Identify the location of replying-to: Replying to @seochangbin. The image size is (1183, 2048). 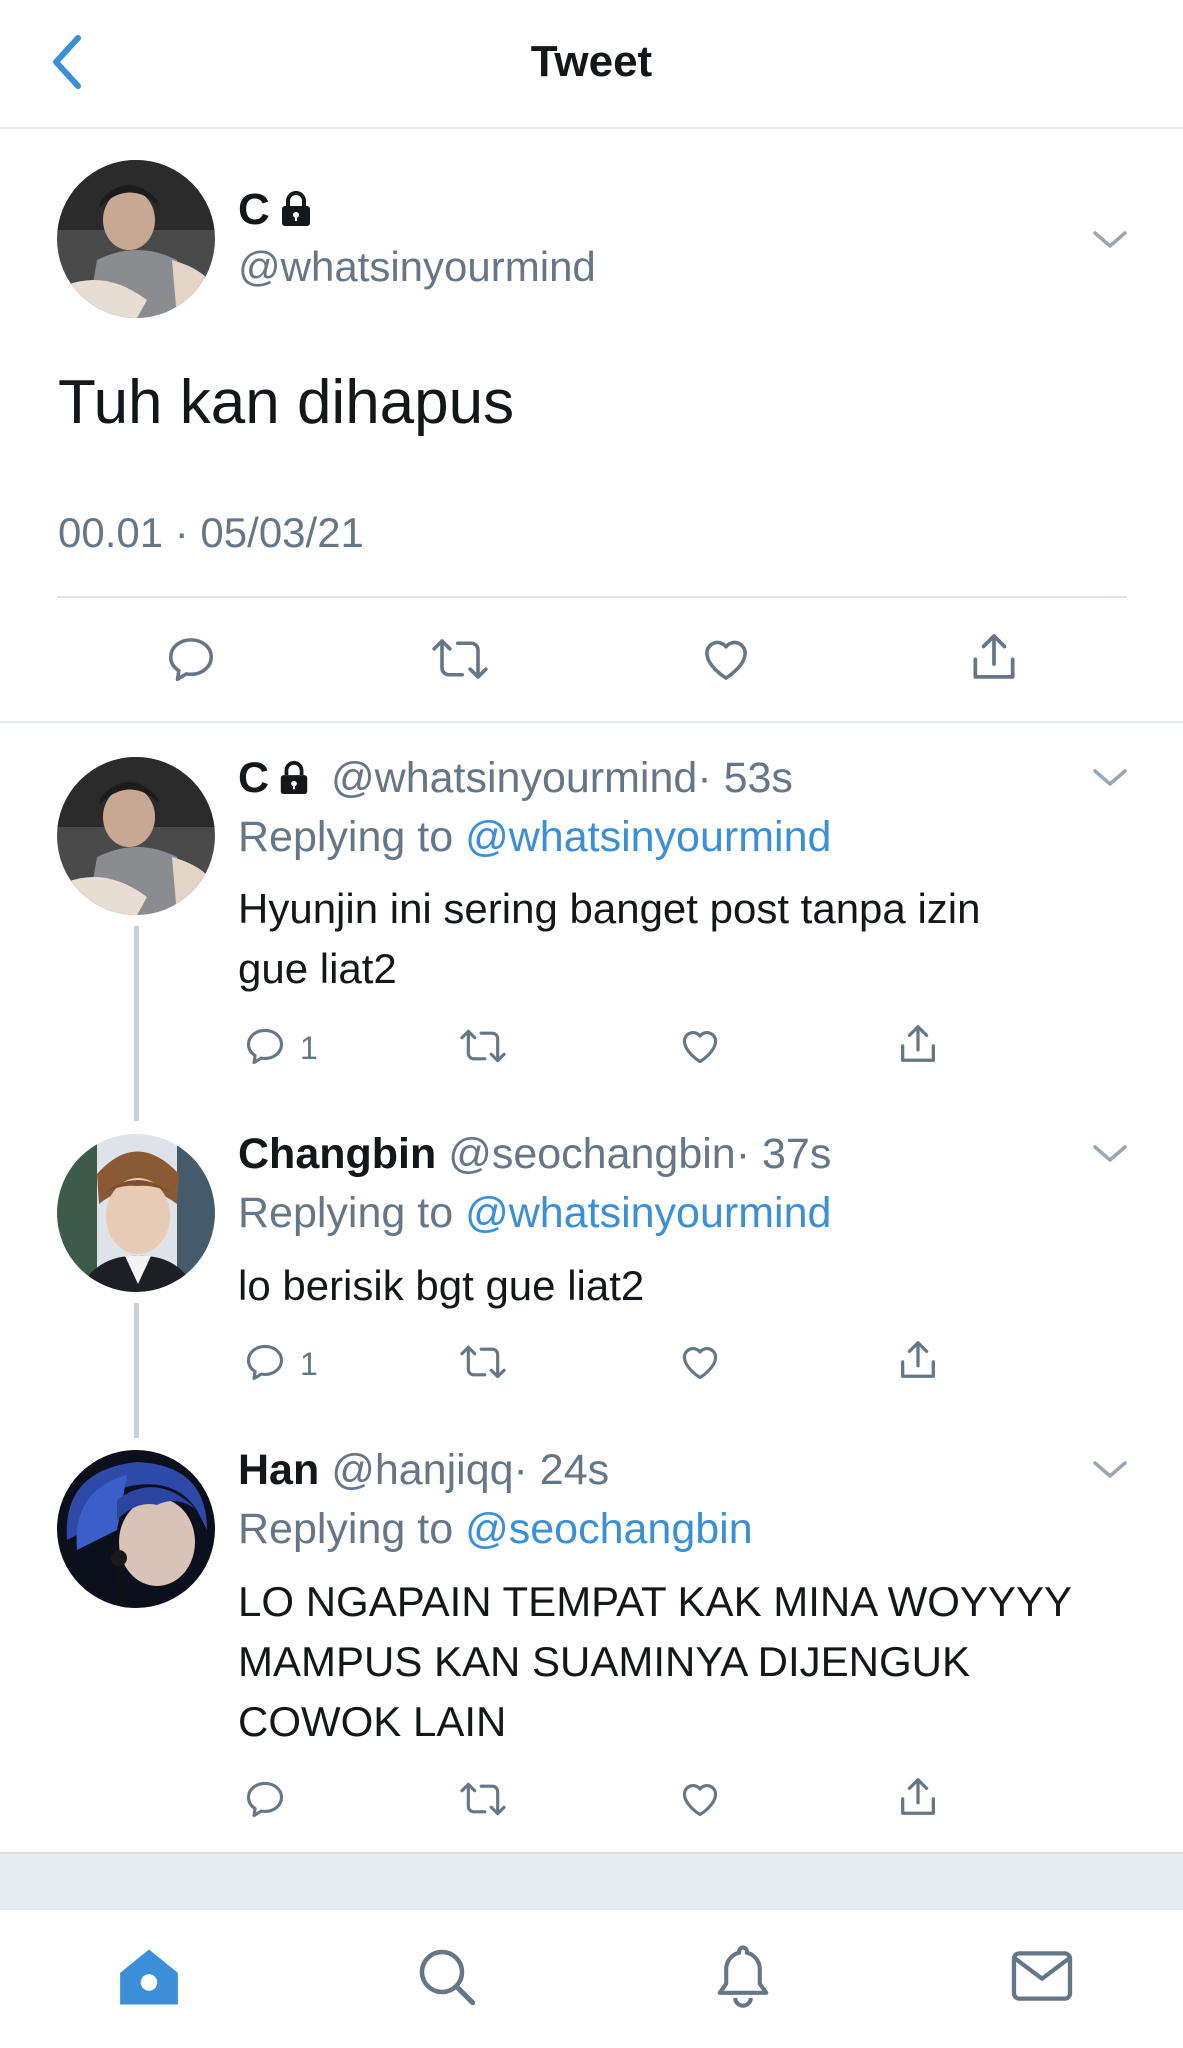
(495, 1529).